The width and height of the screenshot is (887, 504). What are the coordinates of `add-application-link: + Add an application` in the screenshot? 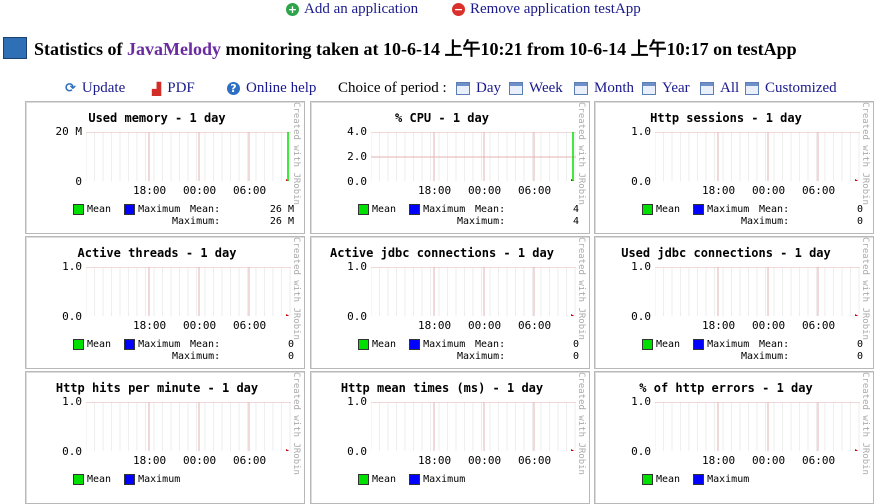 It's located at (352, 9).